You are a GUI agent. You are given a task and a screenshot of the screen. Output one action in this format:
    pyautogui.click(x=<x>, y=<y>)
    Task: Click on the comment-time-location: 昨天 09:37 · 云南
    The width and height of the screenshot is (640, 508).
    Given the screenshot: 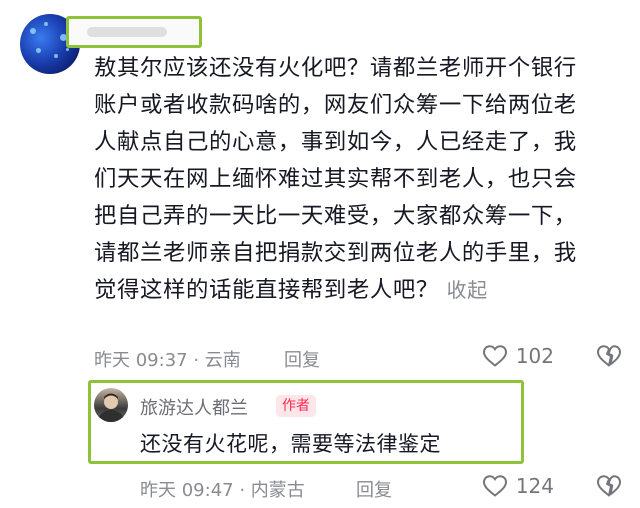 What is the action you would take?
    pyautogui.click(x=167, y=360)
    